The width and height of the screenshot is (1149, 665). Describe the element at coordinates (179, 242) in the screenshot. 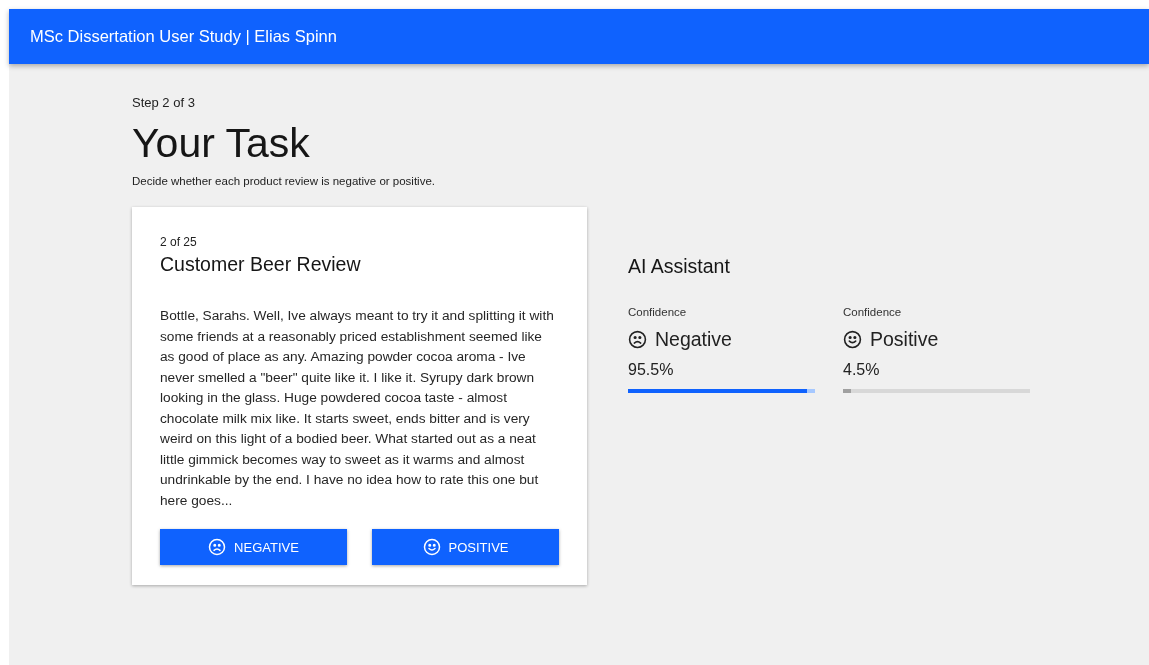

I see `review-counter: 2 of 25` at that location.